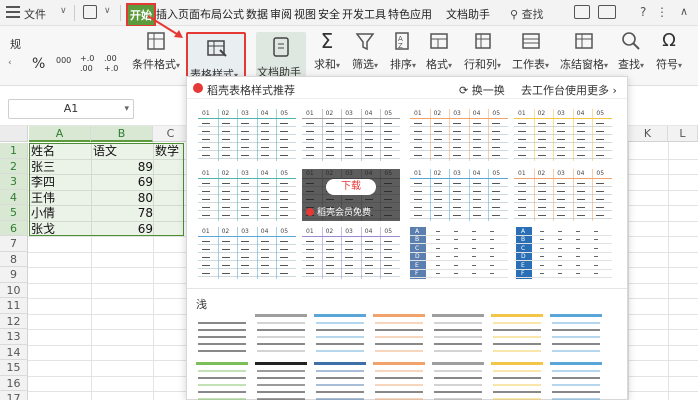 This screenshot has width=698, height=400. I want to click on row-header: 3, so click(14, 182).